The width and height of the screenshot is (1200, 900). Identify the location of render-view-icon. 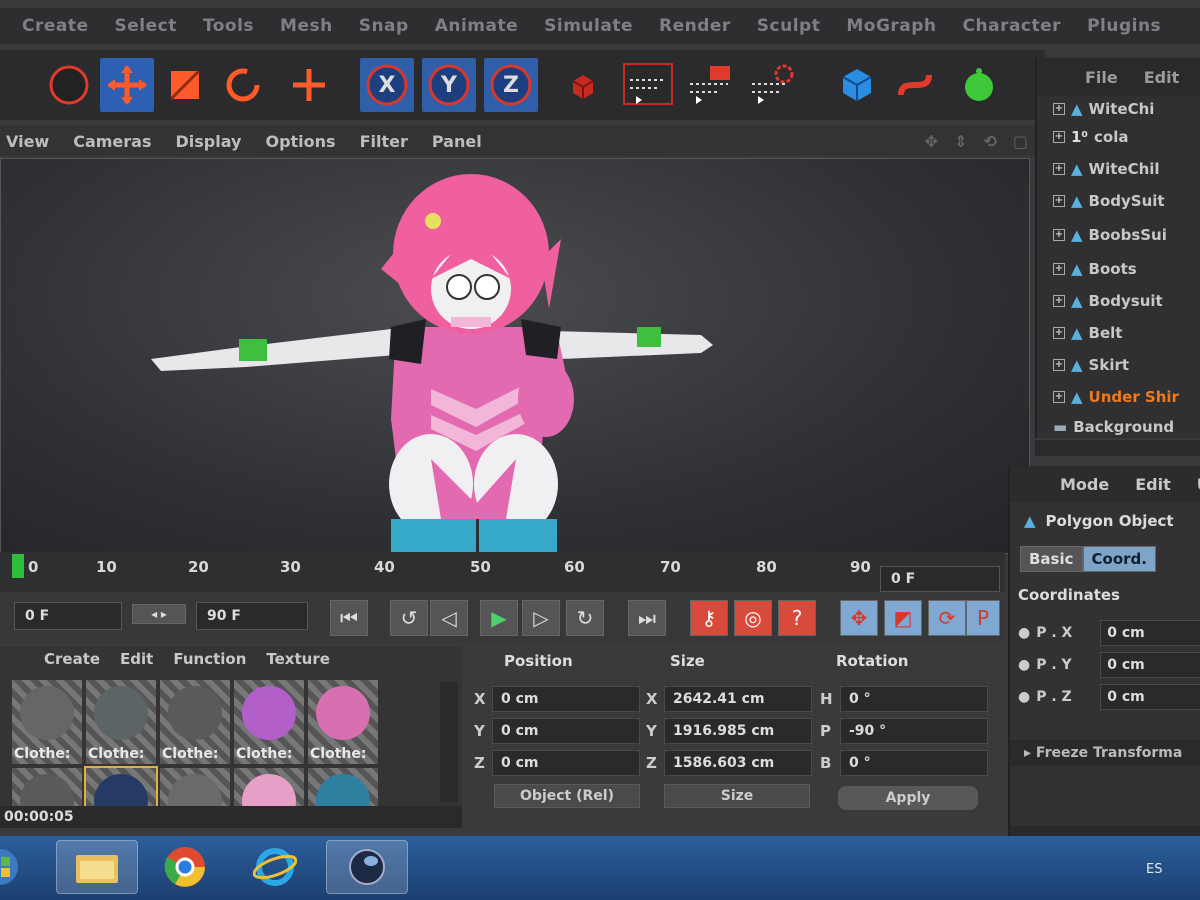
(711, 85).